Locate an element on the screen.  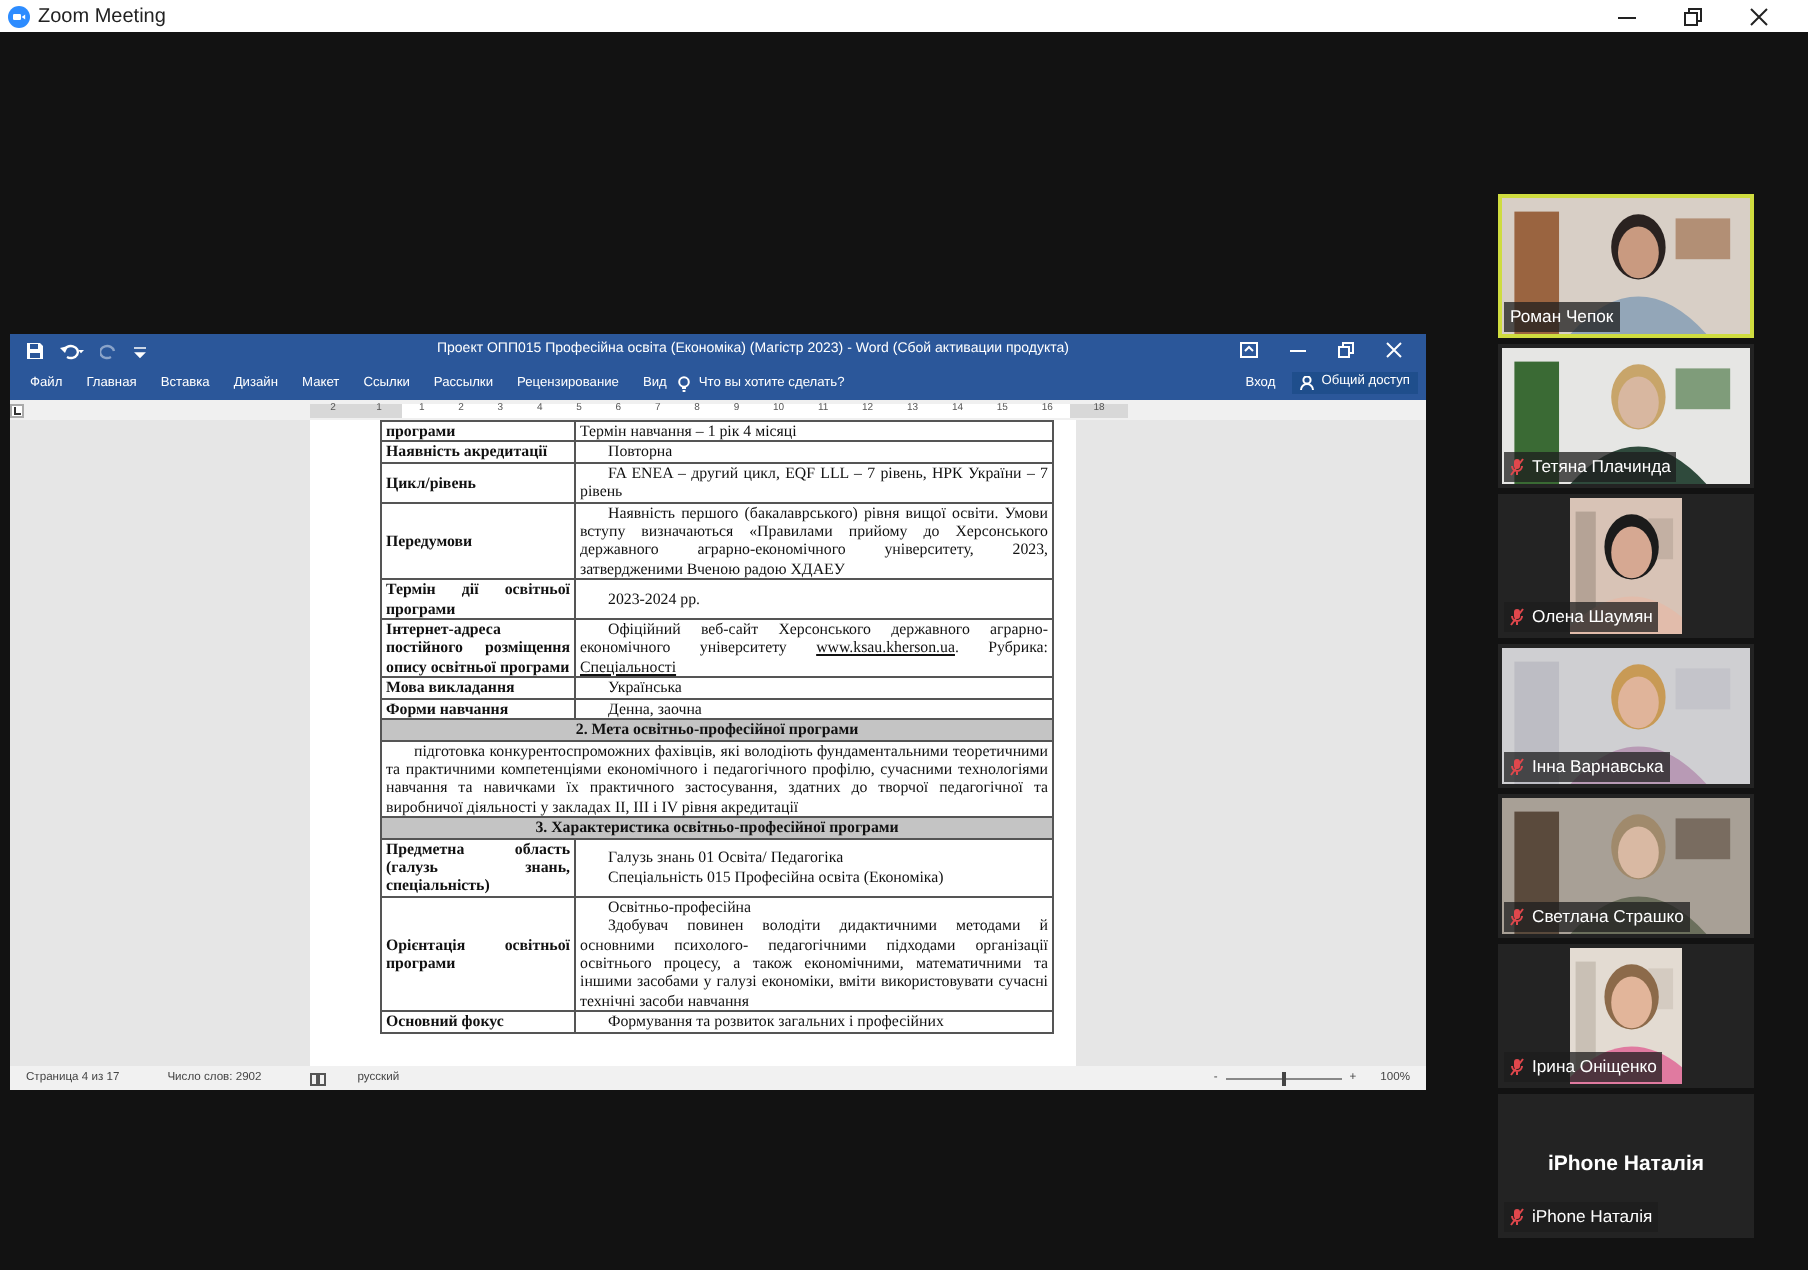
undo-icon is located at coordinates (72, 350).